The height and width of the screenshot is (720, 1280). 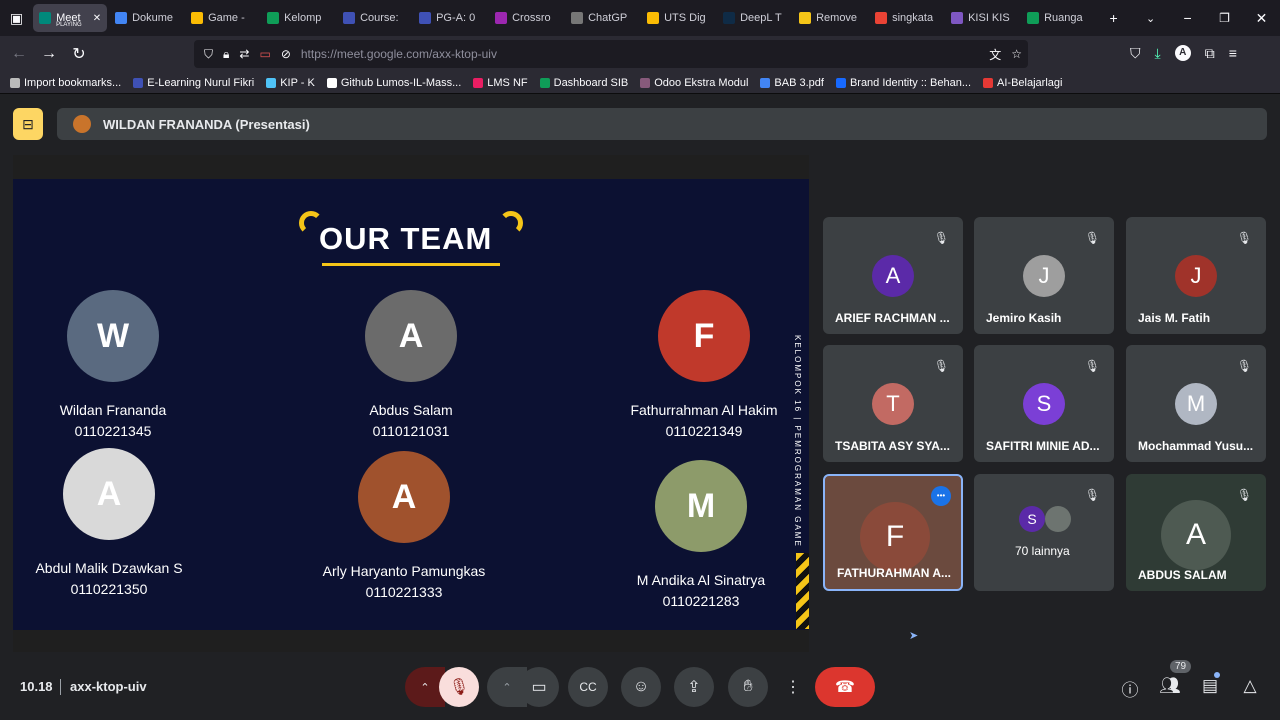 What do you see at coordinates (374, 18) in the screenshot?
I see `tab-4: Course:` at bounding box center [374, 18].